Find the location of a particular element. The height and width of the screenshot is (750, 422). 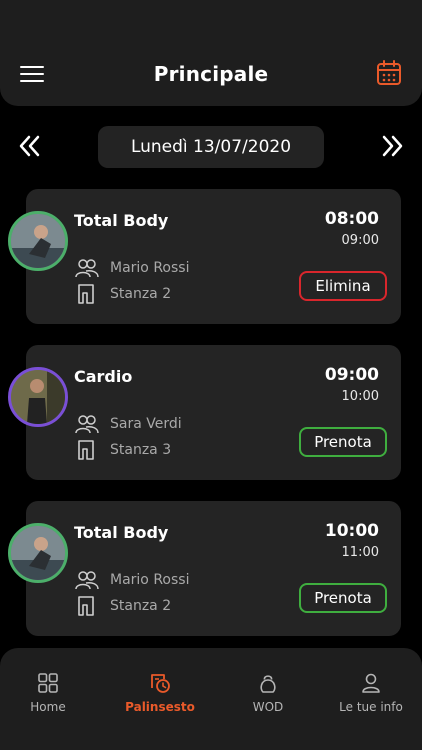

class-start-time: 09:00 is located at coordinates (351, 375).